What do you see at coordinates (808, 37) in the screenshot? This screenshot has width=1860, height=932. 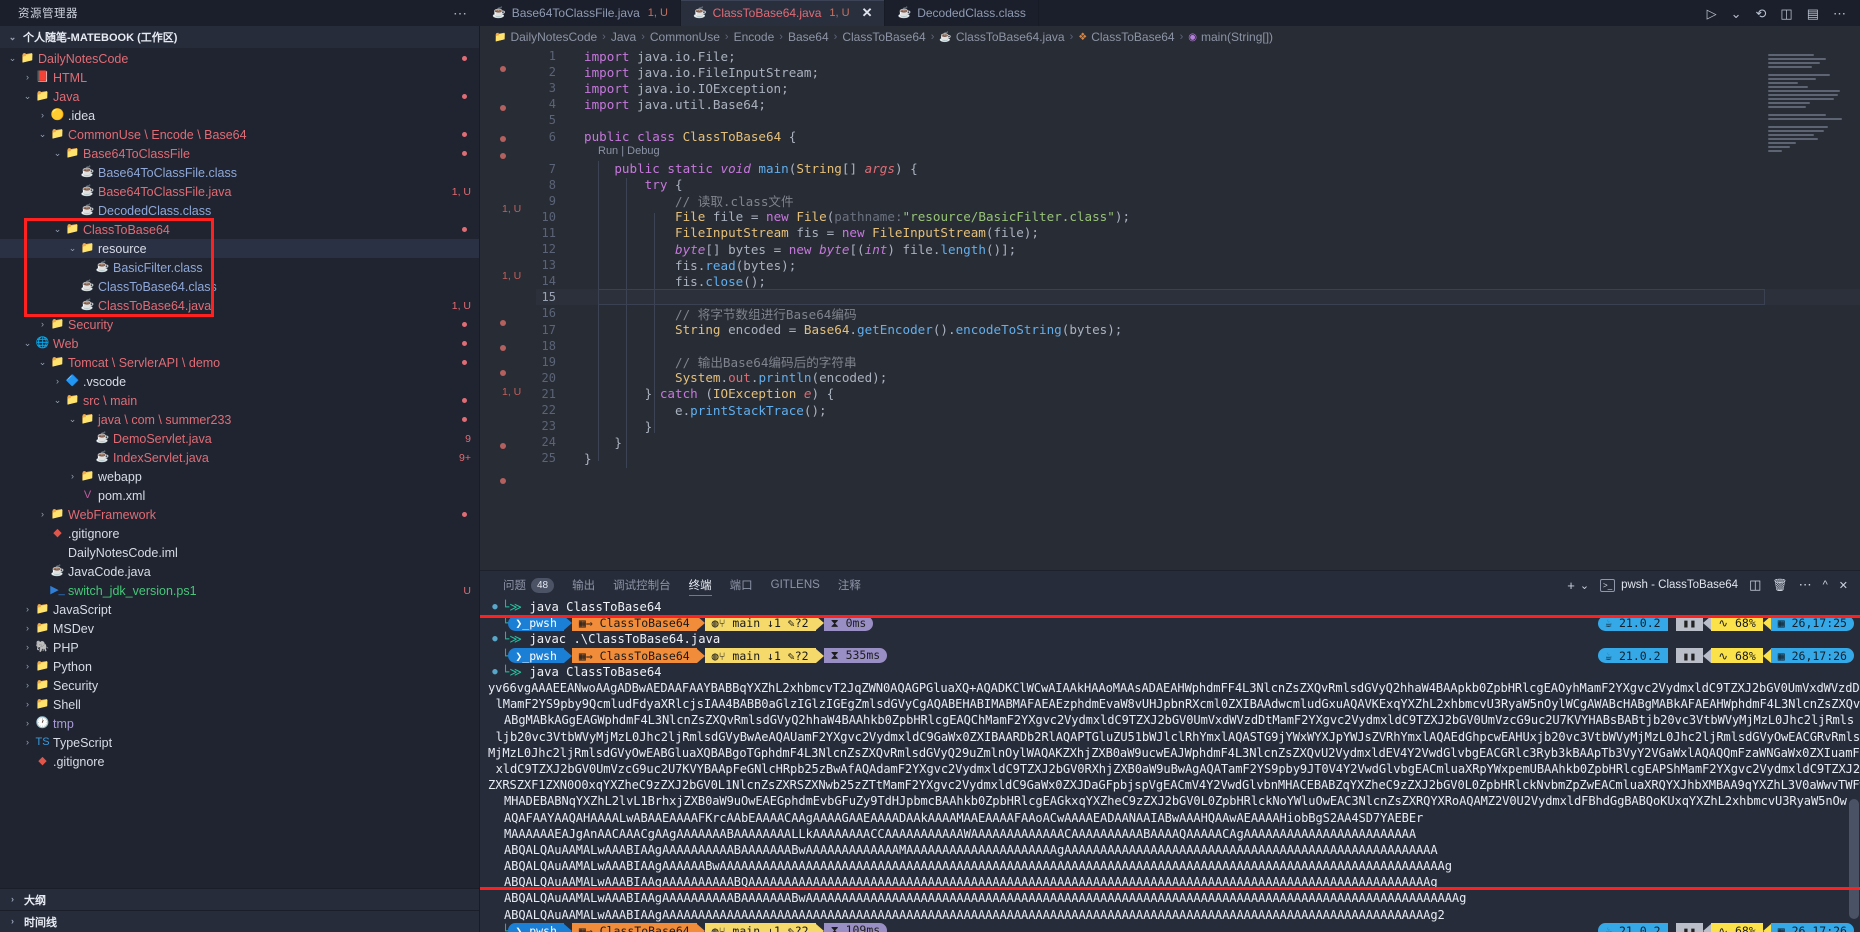 I see `breadcrumb-item: Base64` at bounding box center [808, 37].